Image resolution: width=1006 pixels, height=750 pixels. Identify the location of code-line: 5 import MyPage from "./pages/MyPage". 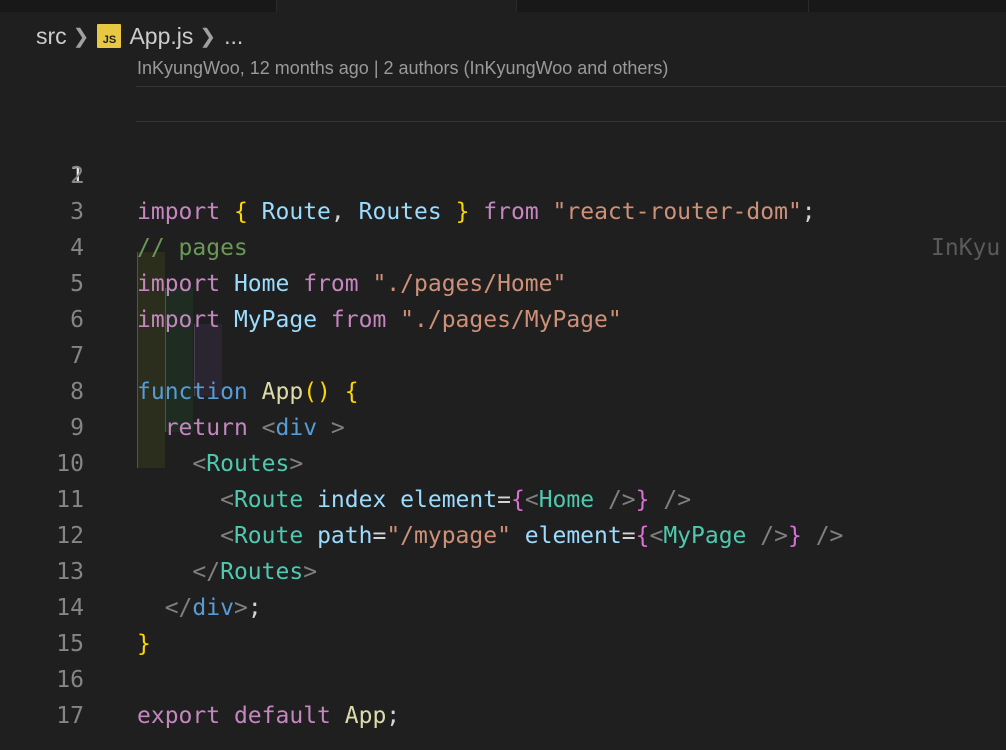
(503, 281).